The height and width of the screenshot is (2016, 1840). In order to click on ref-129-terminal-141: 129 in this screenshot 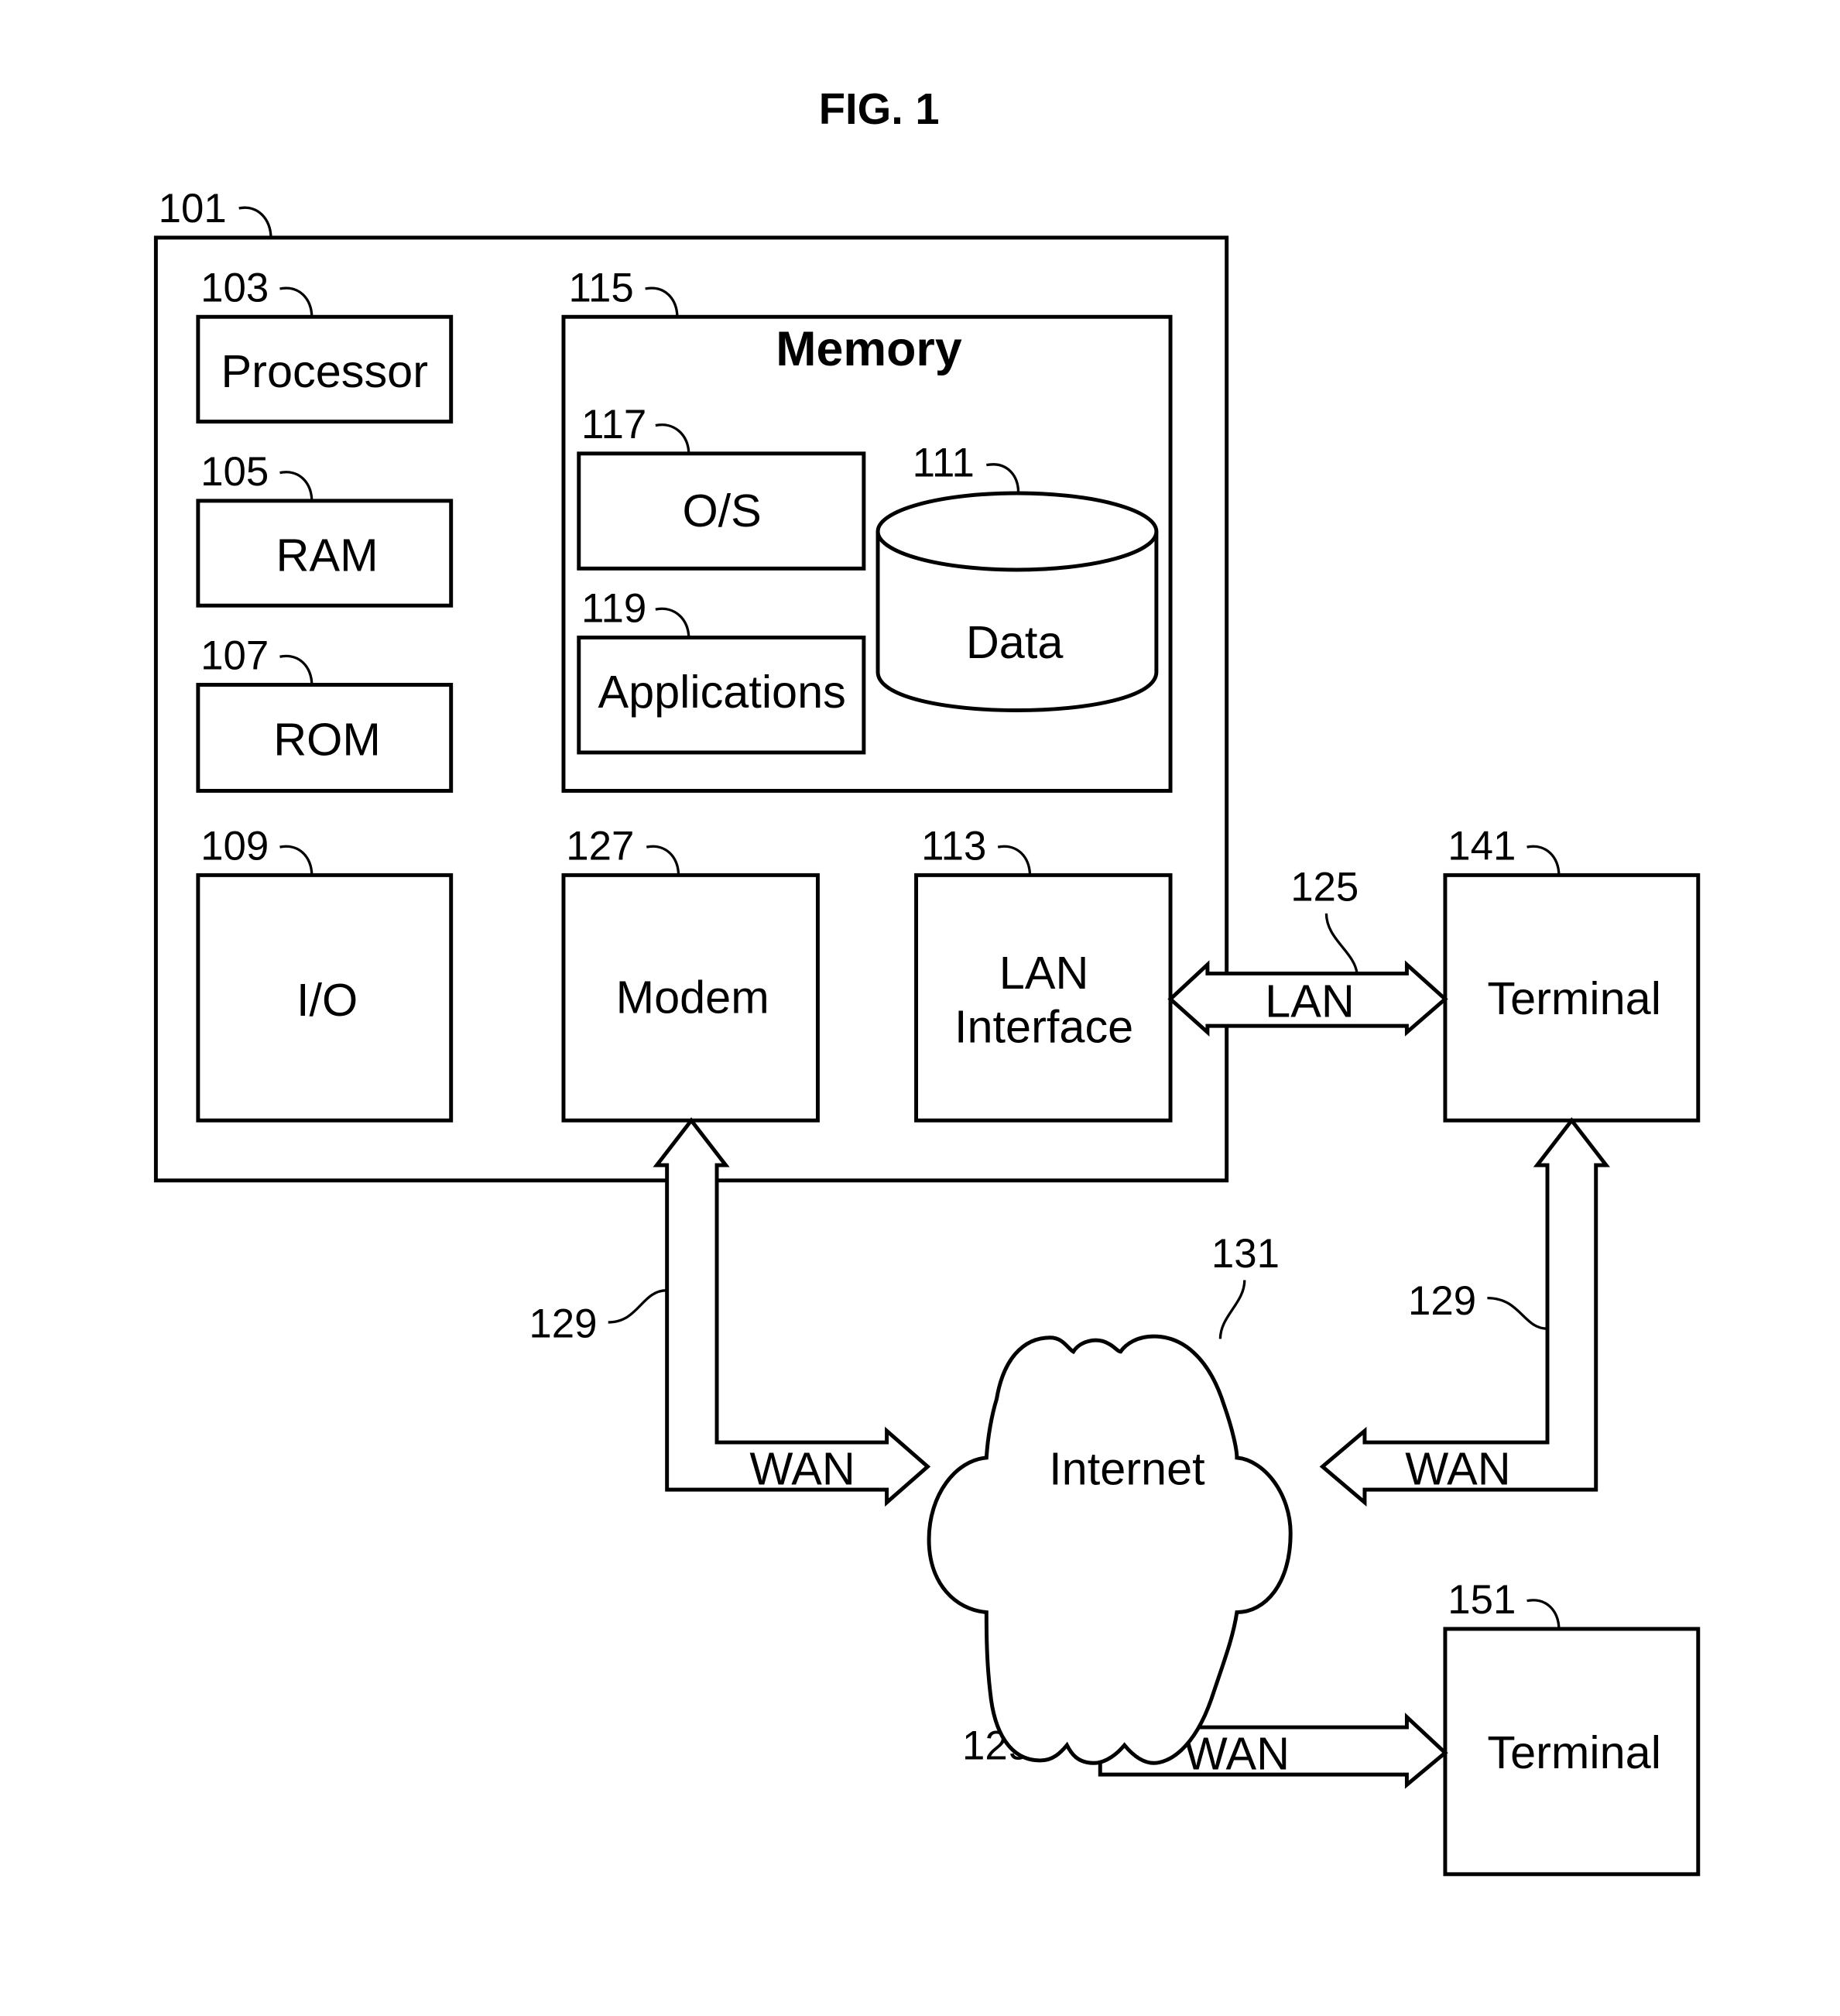, I will do `click(1442, 1301)`.